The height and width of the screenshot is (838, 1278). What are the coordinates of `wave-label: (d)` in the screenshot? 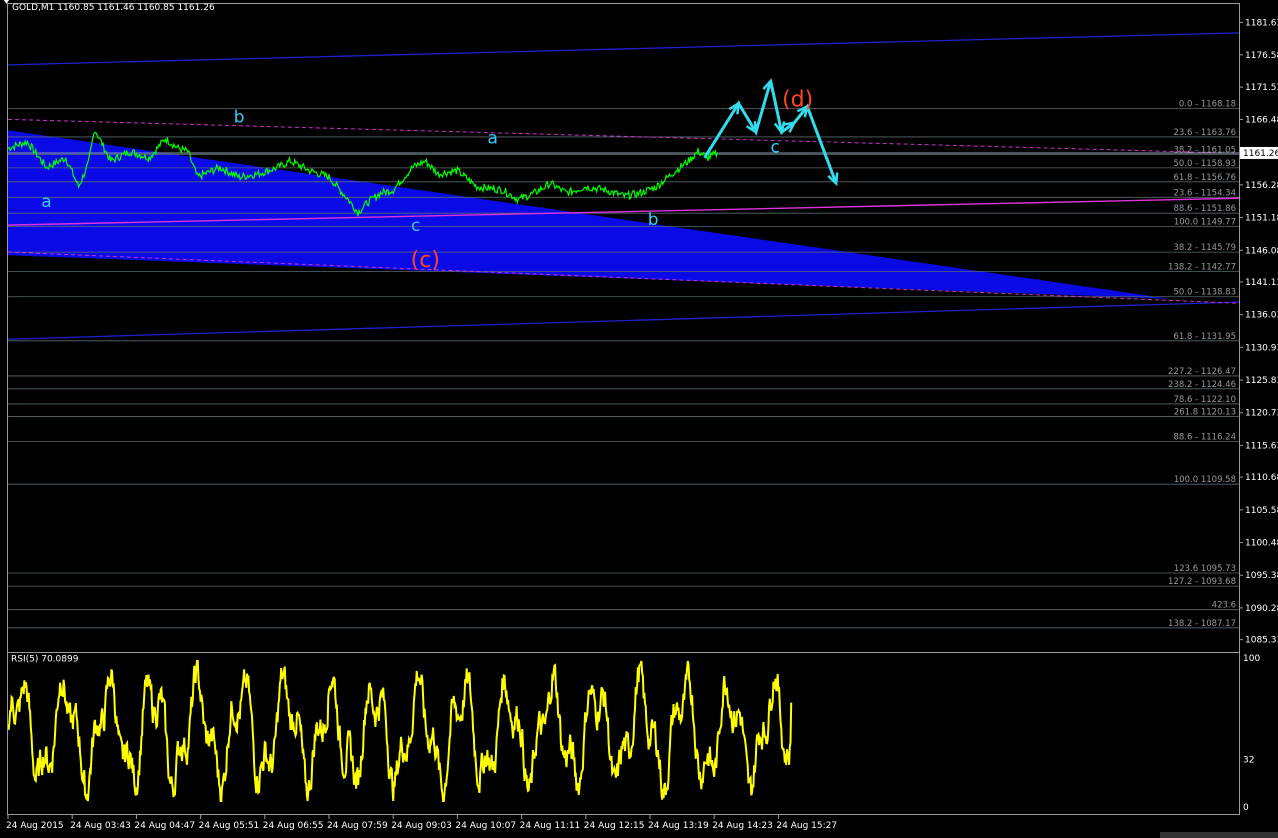 It's located at (797, 100).